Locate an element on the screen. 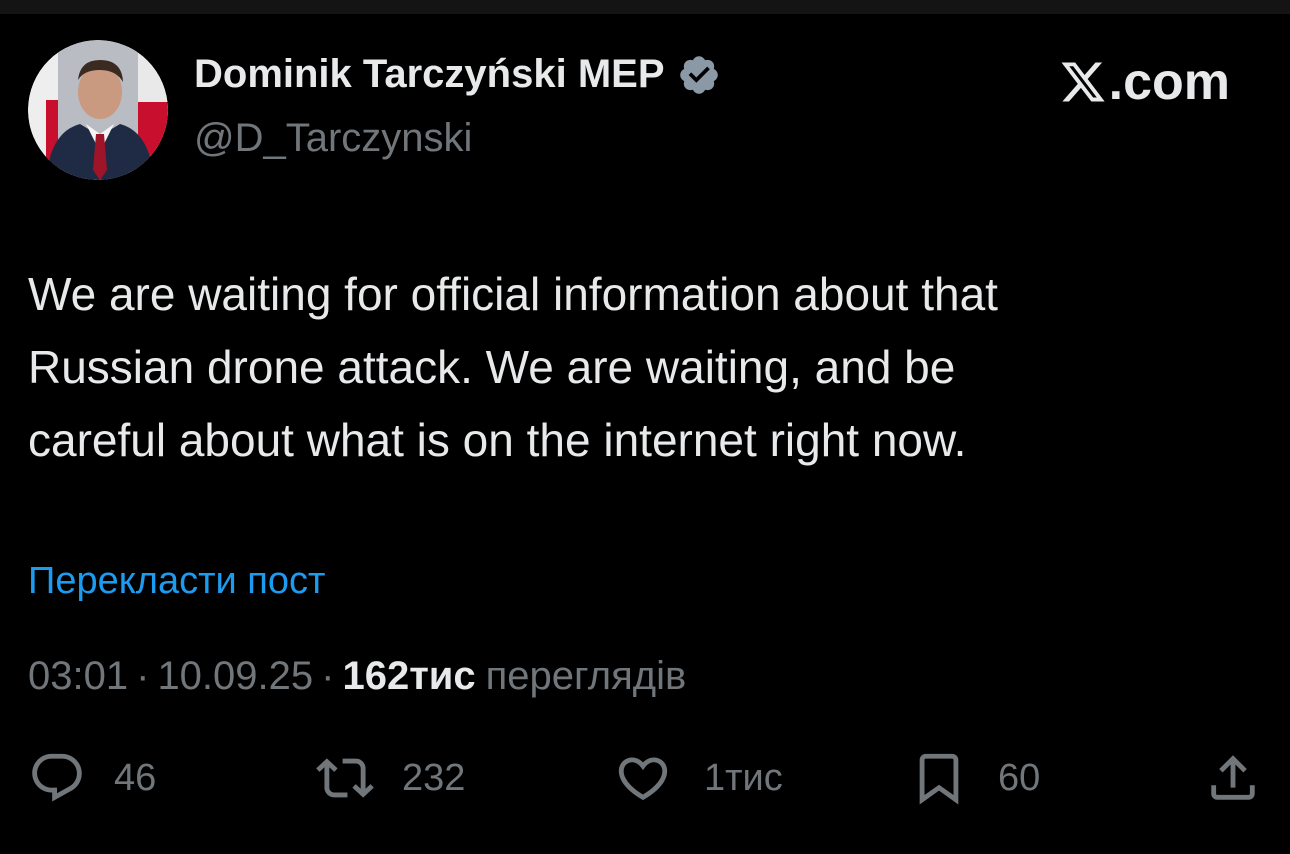 Image resolution: width=1290 pixels, height=854 pixels. translate-post-link: Перекласти пост is located at coordinates (176, 581).